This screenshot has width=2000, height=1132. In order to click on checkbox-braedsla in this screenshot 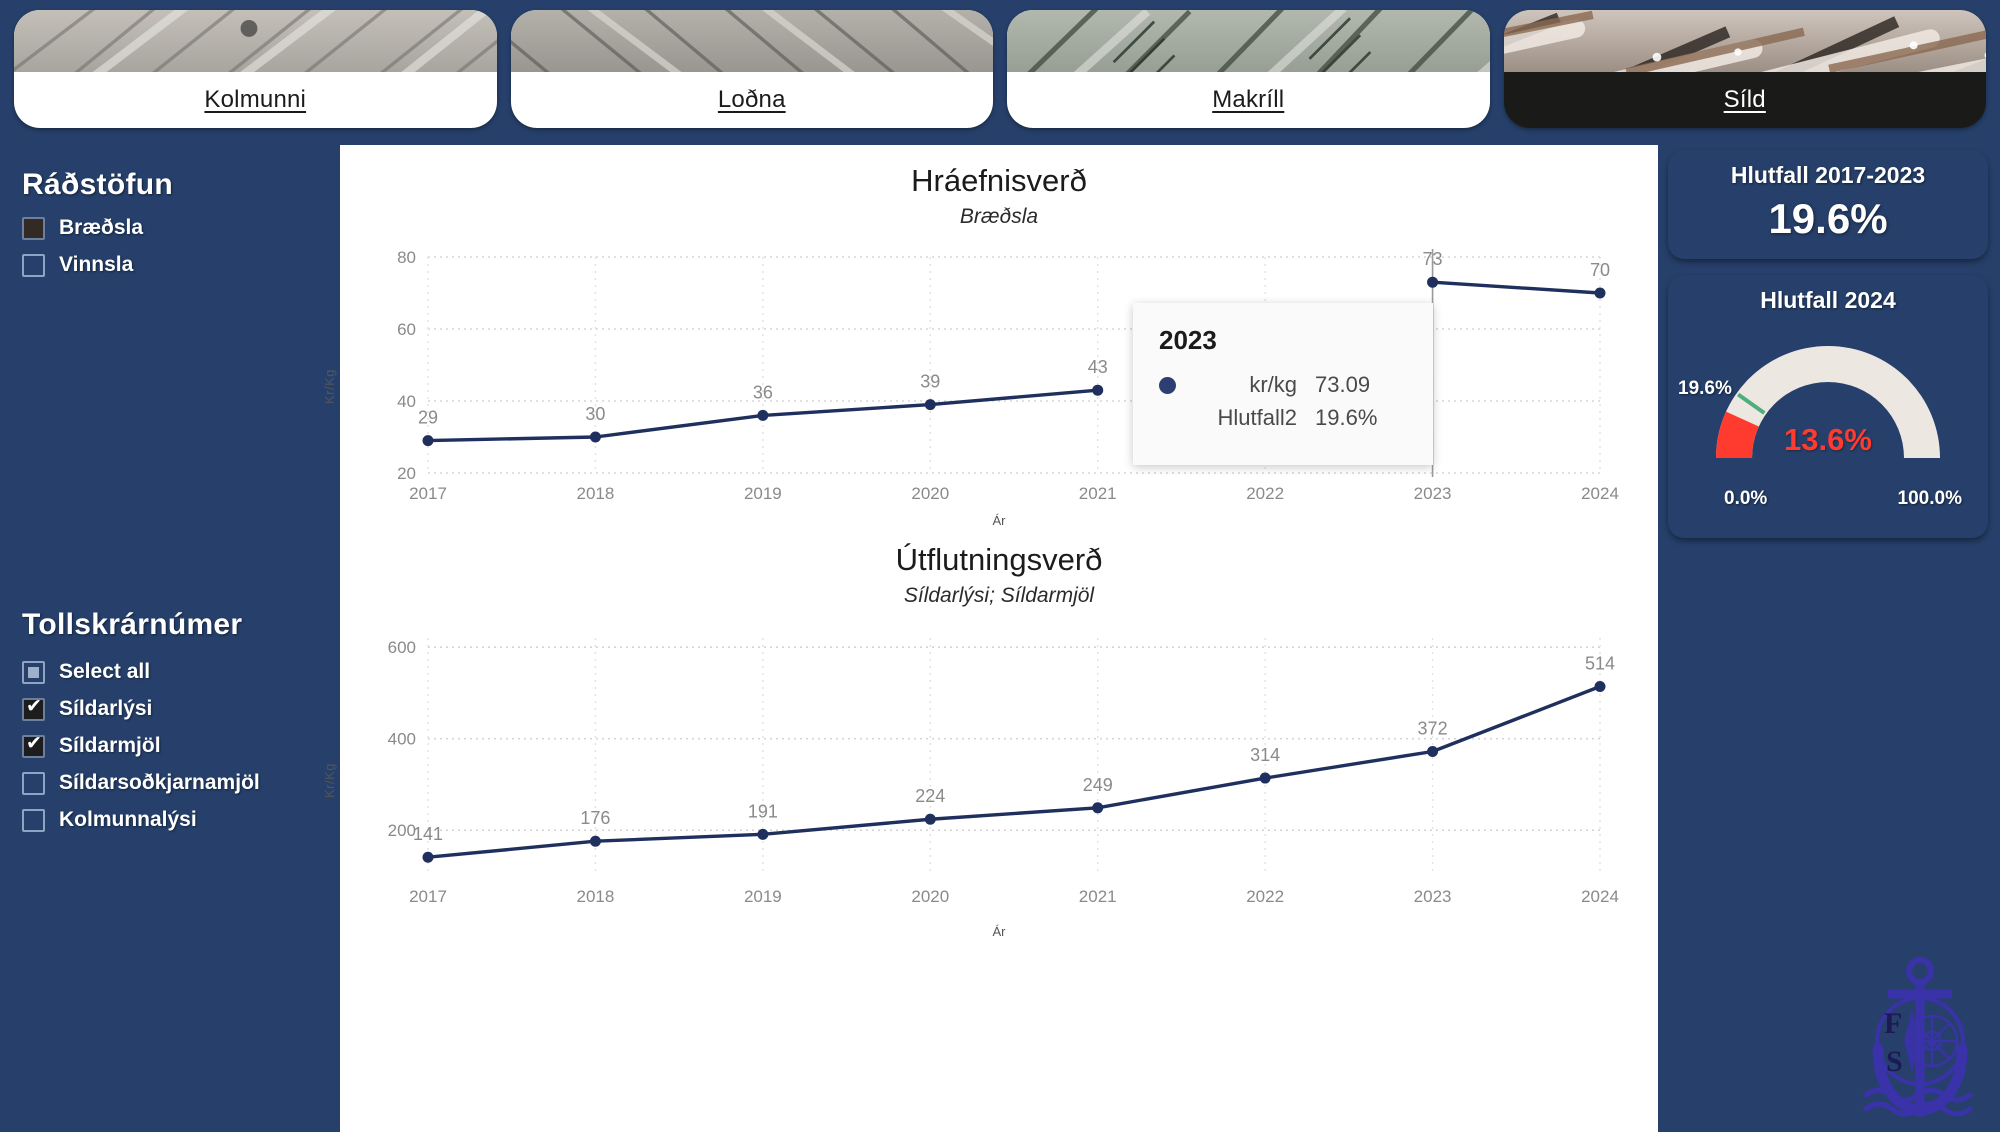, I will do `click(33, 228)`.